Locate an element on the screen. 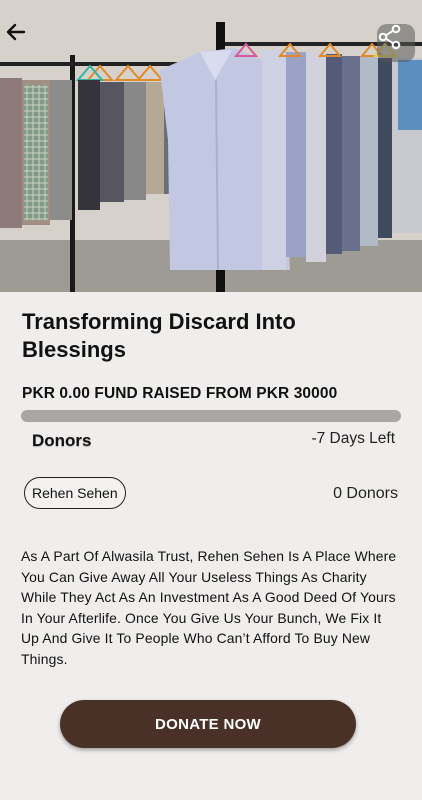 The image size is (422, 800). fund-raised-text: PKR 0.00 FUND RAISED FROM PKR 30000 is located at coordinates (180, 393).